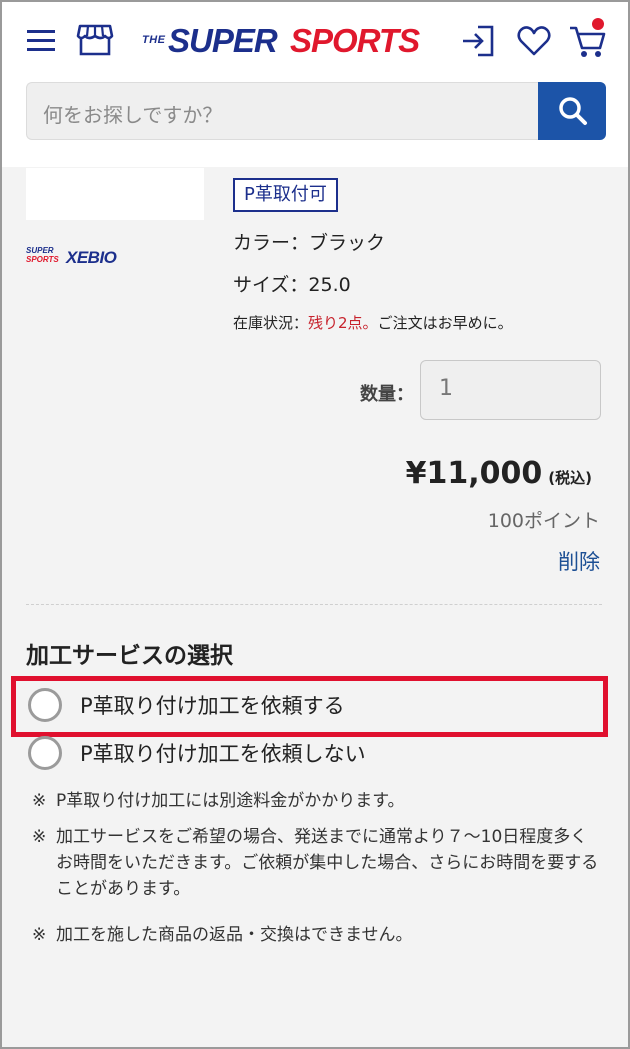 The height and width of the screenshot is (1049, 630). I want to click on search-input: 何をお探しですか？, so click(283, 111).